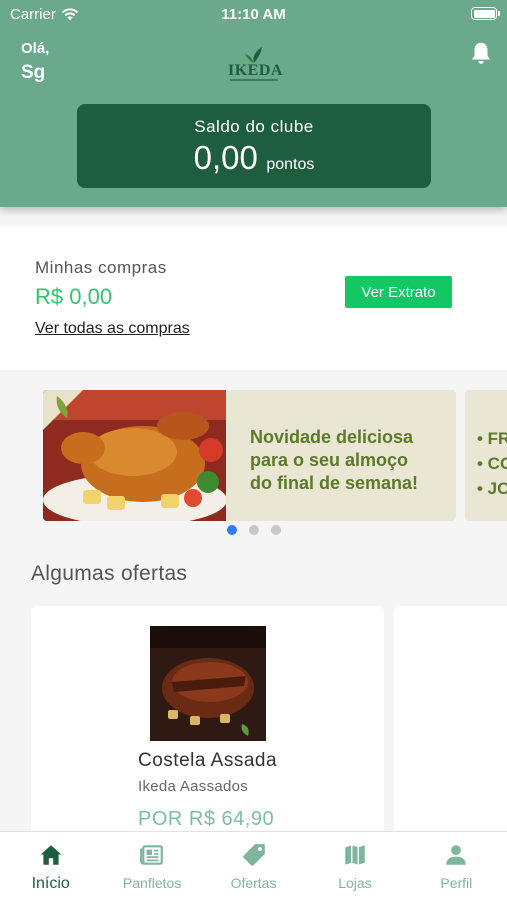 The height and width of the screenshot is (900, 507). I want to click on offer-price: POR R$ 64,90, so click(206, 819).